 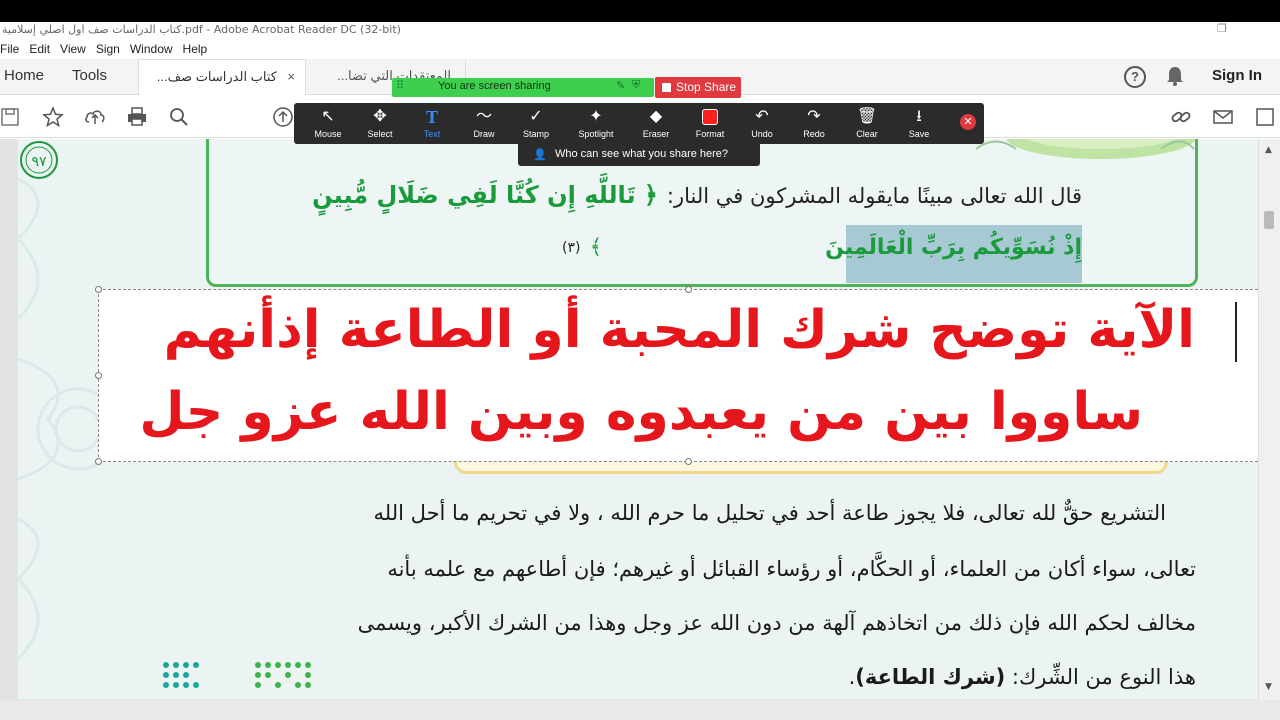 What do you see at coordinates (968, 122) in the screenshot?
I see `close-annotation-icon: ✕` at bounding box center [968, 122].